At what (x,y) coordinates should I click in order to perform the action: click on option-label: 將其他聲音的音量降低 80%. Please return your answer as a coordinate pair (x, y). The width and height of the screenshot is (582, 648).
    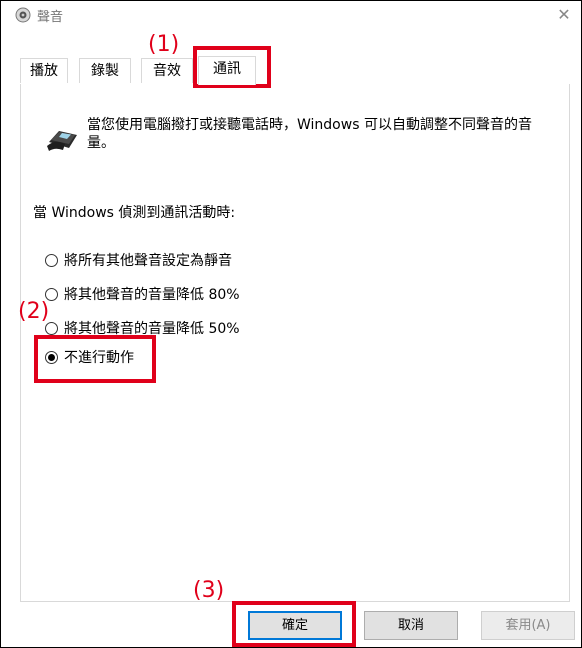
    Looking at the image, I should click on (152, 295).